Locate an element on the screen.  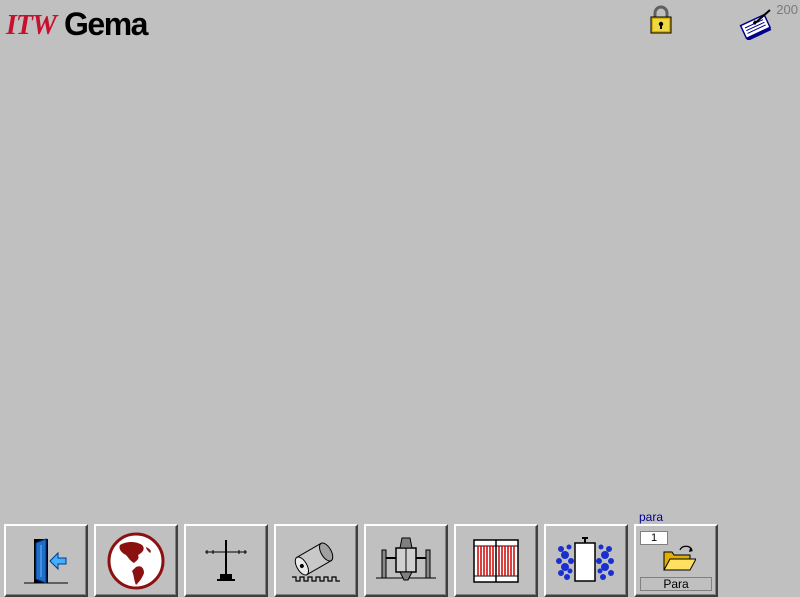
folder-open-icon is located at coordinates (679, 558).